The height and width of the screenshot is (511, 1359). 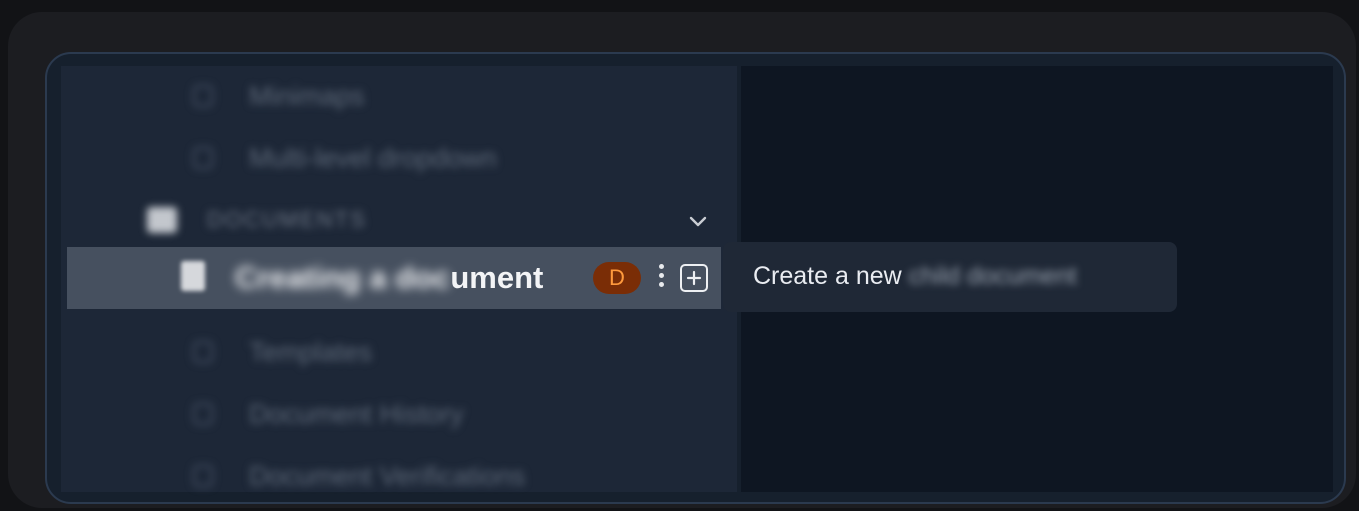 What do you see at coordinates (343, 277) in the screenshot?
I see `title-blurred-part: Creating a doc` at bounding box center [343, 277].